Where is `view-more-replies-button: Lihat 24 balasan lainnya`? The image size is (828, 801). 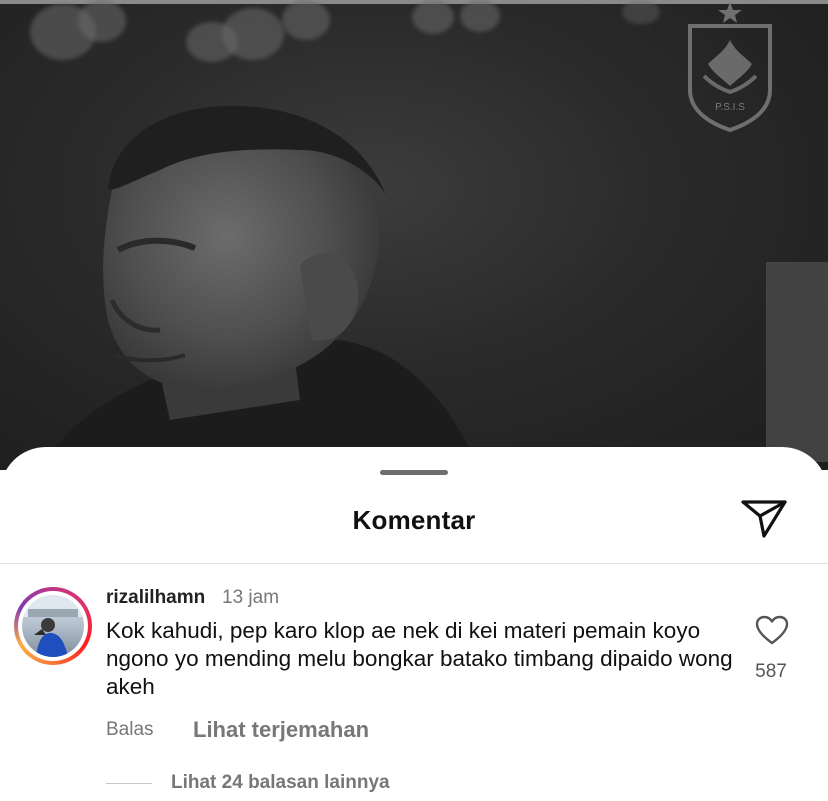
view-more-replies-button: Lihat 24 balasan lainnya is located at coordinates (280, 783).